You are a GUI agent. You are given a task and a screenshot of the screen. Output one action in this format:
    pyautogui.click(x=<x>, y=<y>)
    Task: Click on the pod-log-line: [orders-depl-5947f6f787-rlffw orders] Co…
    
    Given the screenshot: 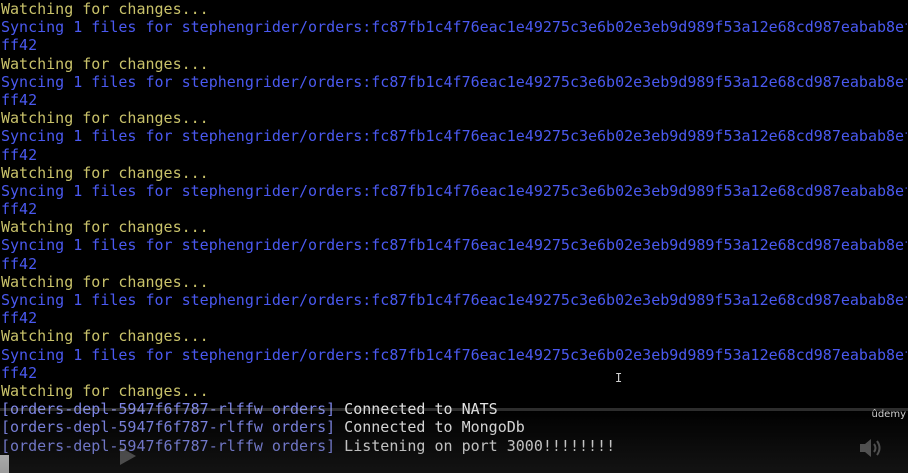 What is the action you would take?
    pyautogui.click(x=454, y=427)
    